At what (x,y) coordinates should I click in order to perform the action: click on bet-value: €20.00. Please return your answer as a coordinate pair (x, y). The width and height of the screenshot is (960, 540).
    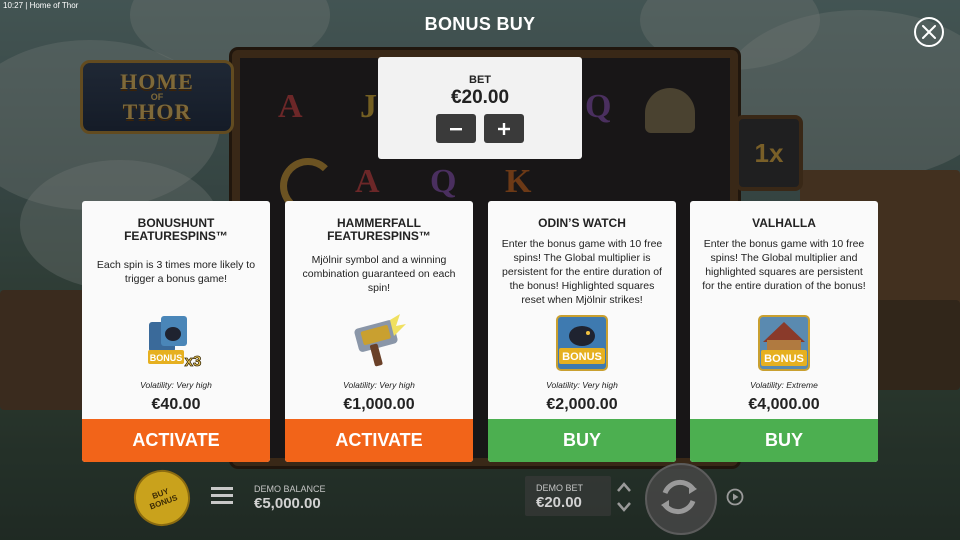
    Looking at the image, I should click on (480, 97).